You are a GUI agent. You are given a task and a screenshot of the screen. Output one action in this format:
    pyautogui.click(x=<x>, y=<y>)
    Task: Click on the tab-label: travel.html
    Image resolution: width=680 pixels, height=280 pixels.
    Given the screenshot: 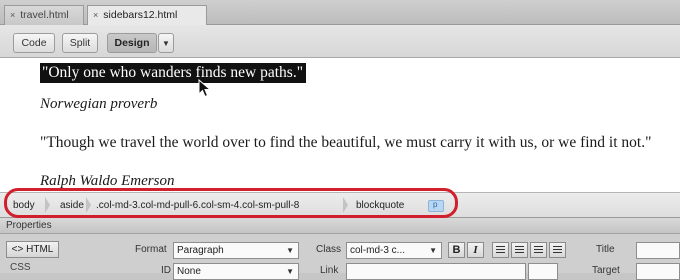 What is the action you would take?
    pyautogui.click(x=44, y=15)
    